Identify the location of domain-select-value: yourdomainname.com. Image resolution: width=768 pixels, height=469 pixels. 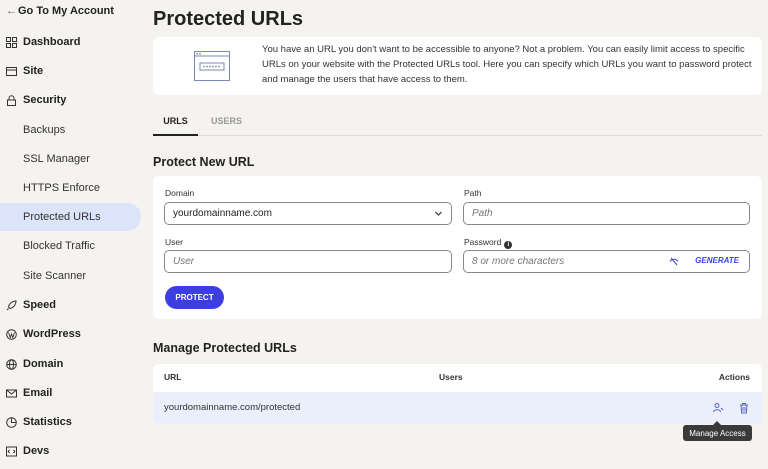
(222, 213).